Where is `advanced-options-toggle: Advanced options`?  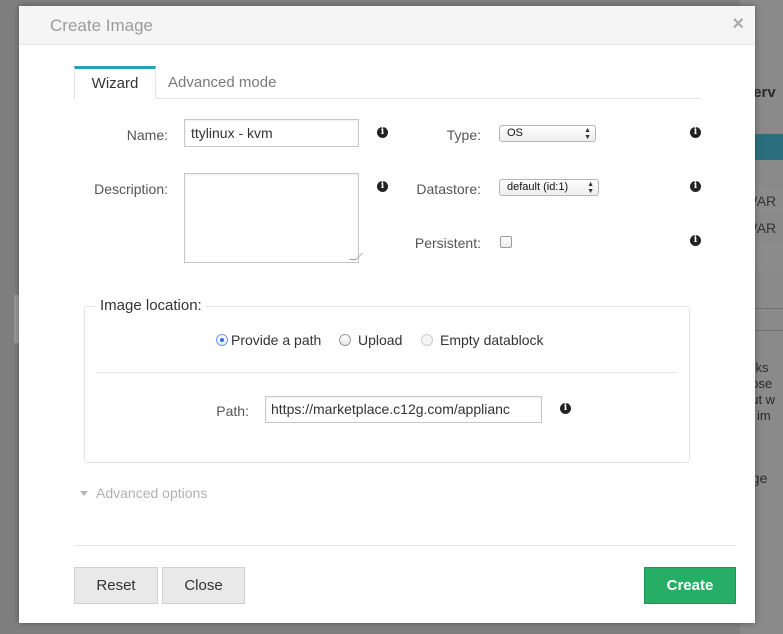 advanced-options-toggle: Advanced options is located at coordinates (151, 493).